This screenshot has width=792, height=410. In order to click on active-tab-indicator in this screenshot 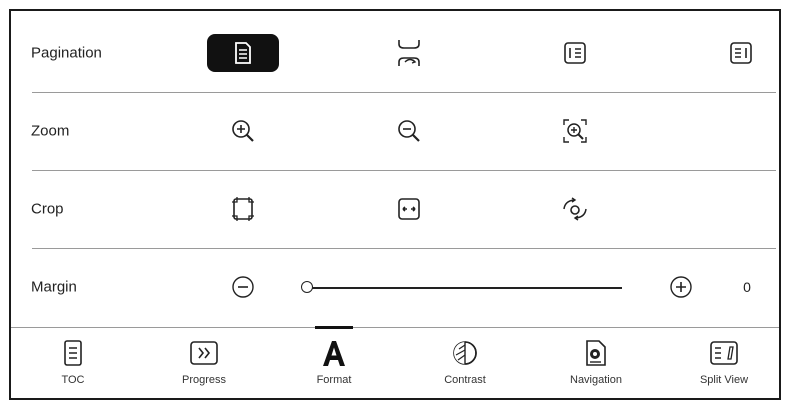, I will do `click(334, 327)`.